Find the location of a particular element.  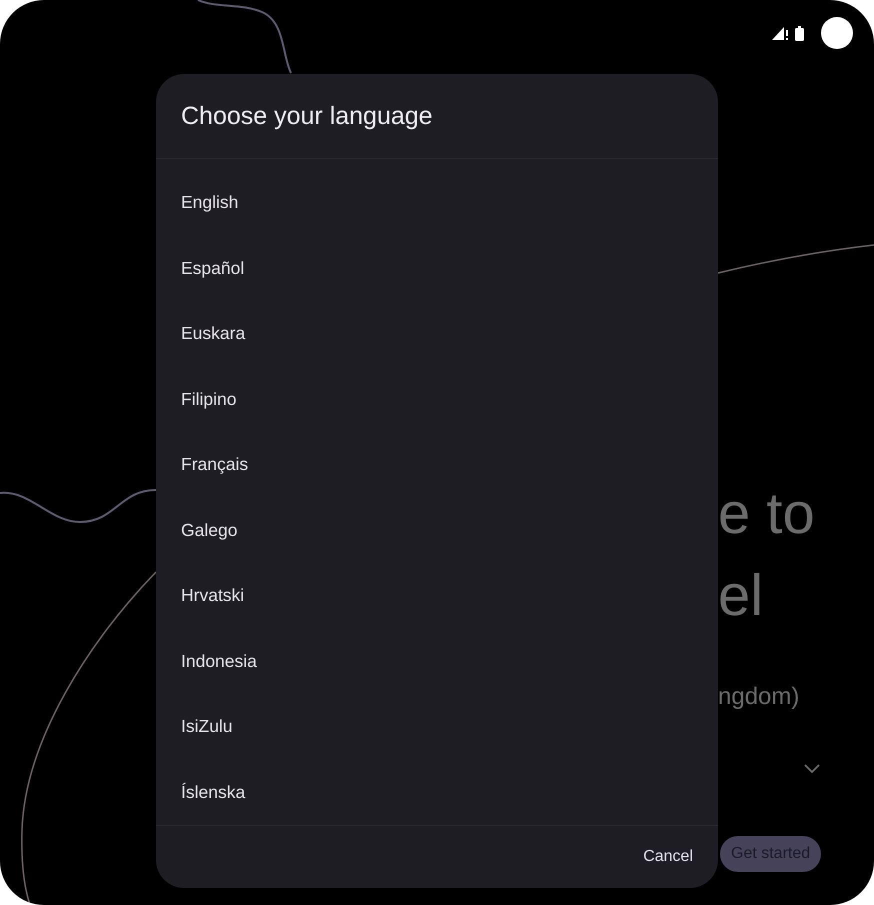

language-option: Euskara is located at coordinates (437, 333).